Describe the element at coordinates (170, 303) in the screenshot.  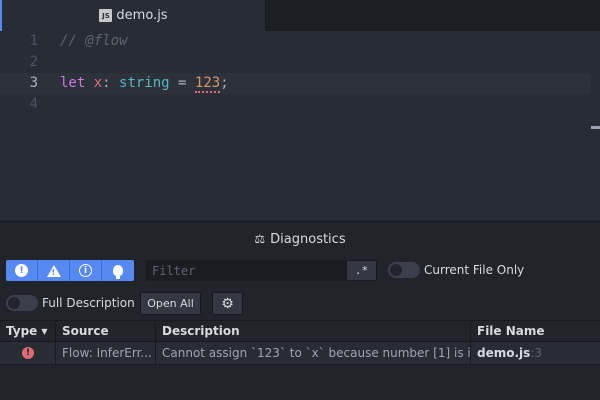
I see `open-all-button: Open All` at that location.